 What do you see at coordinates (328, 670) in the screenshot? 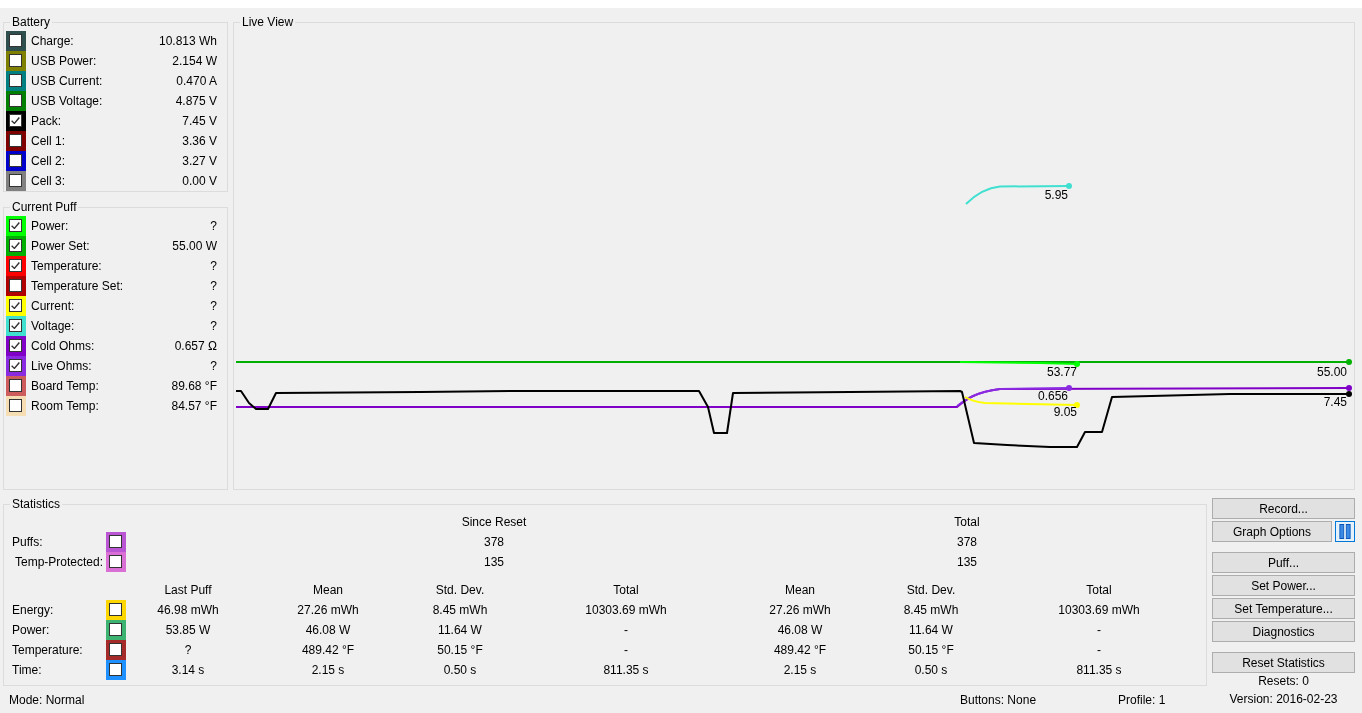
I see `table-cell-text: 2.15 s` at bounding box center [328, 670].